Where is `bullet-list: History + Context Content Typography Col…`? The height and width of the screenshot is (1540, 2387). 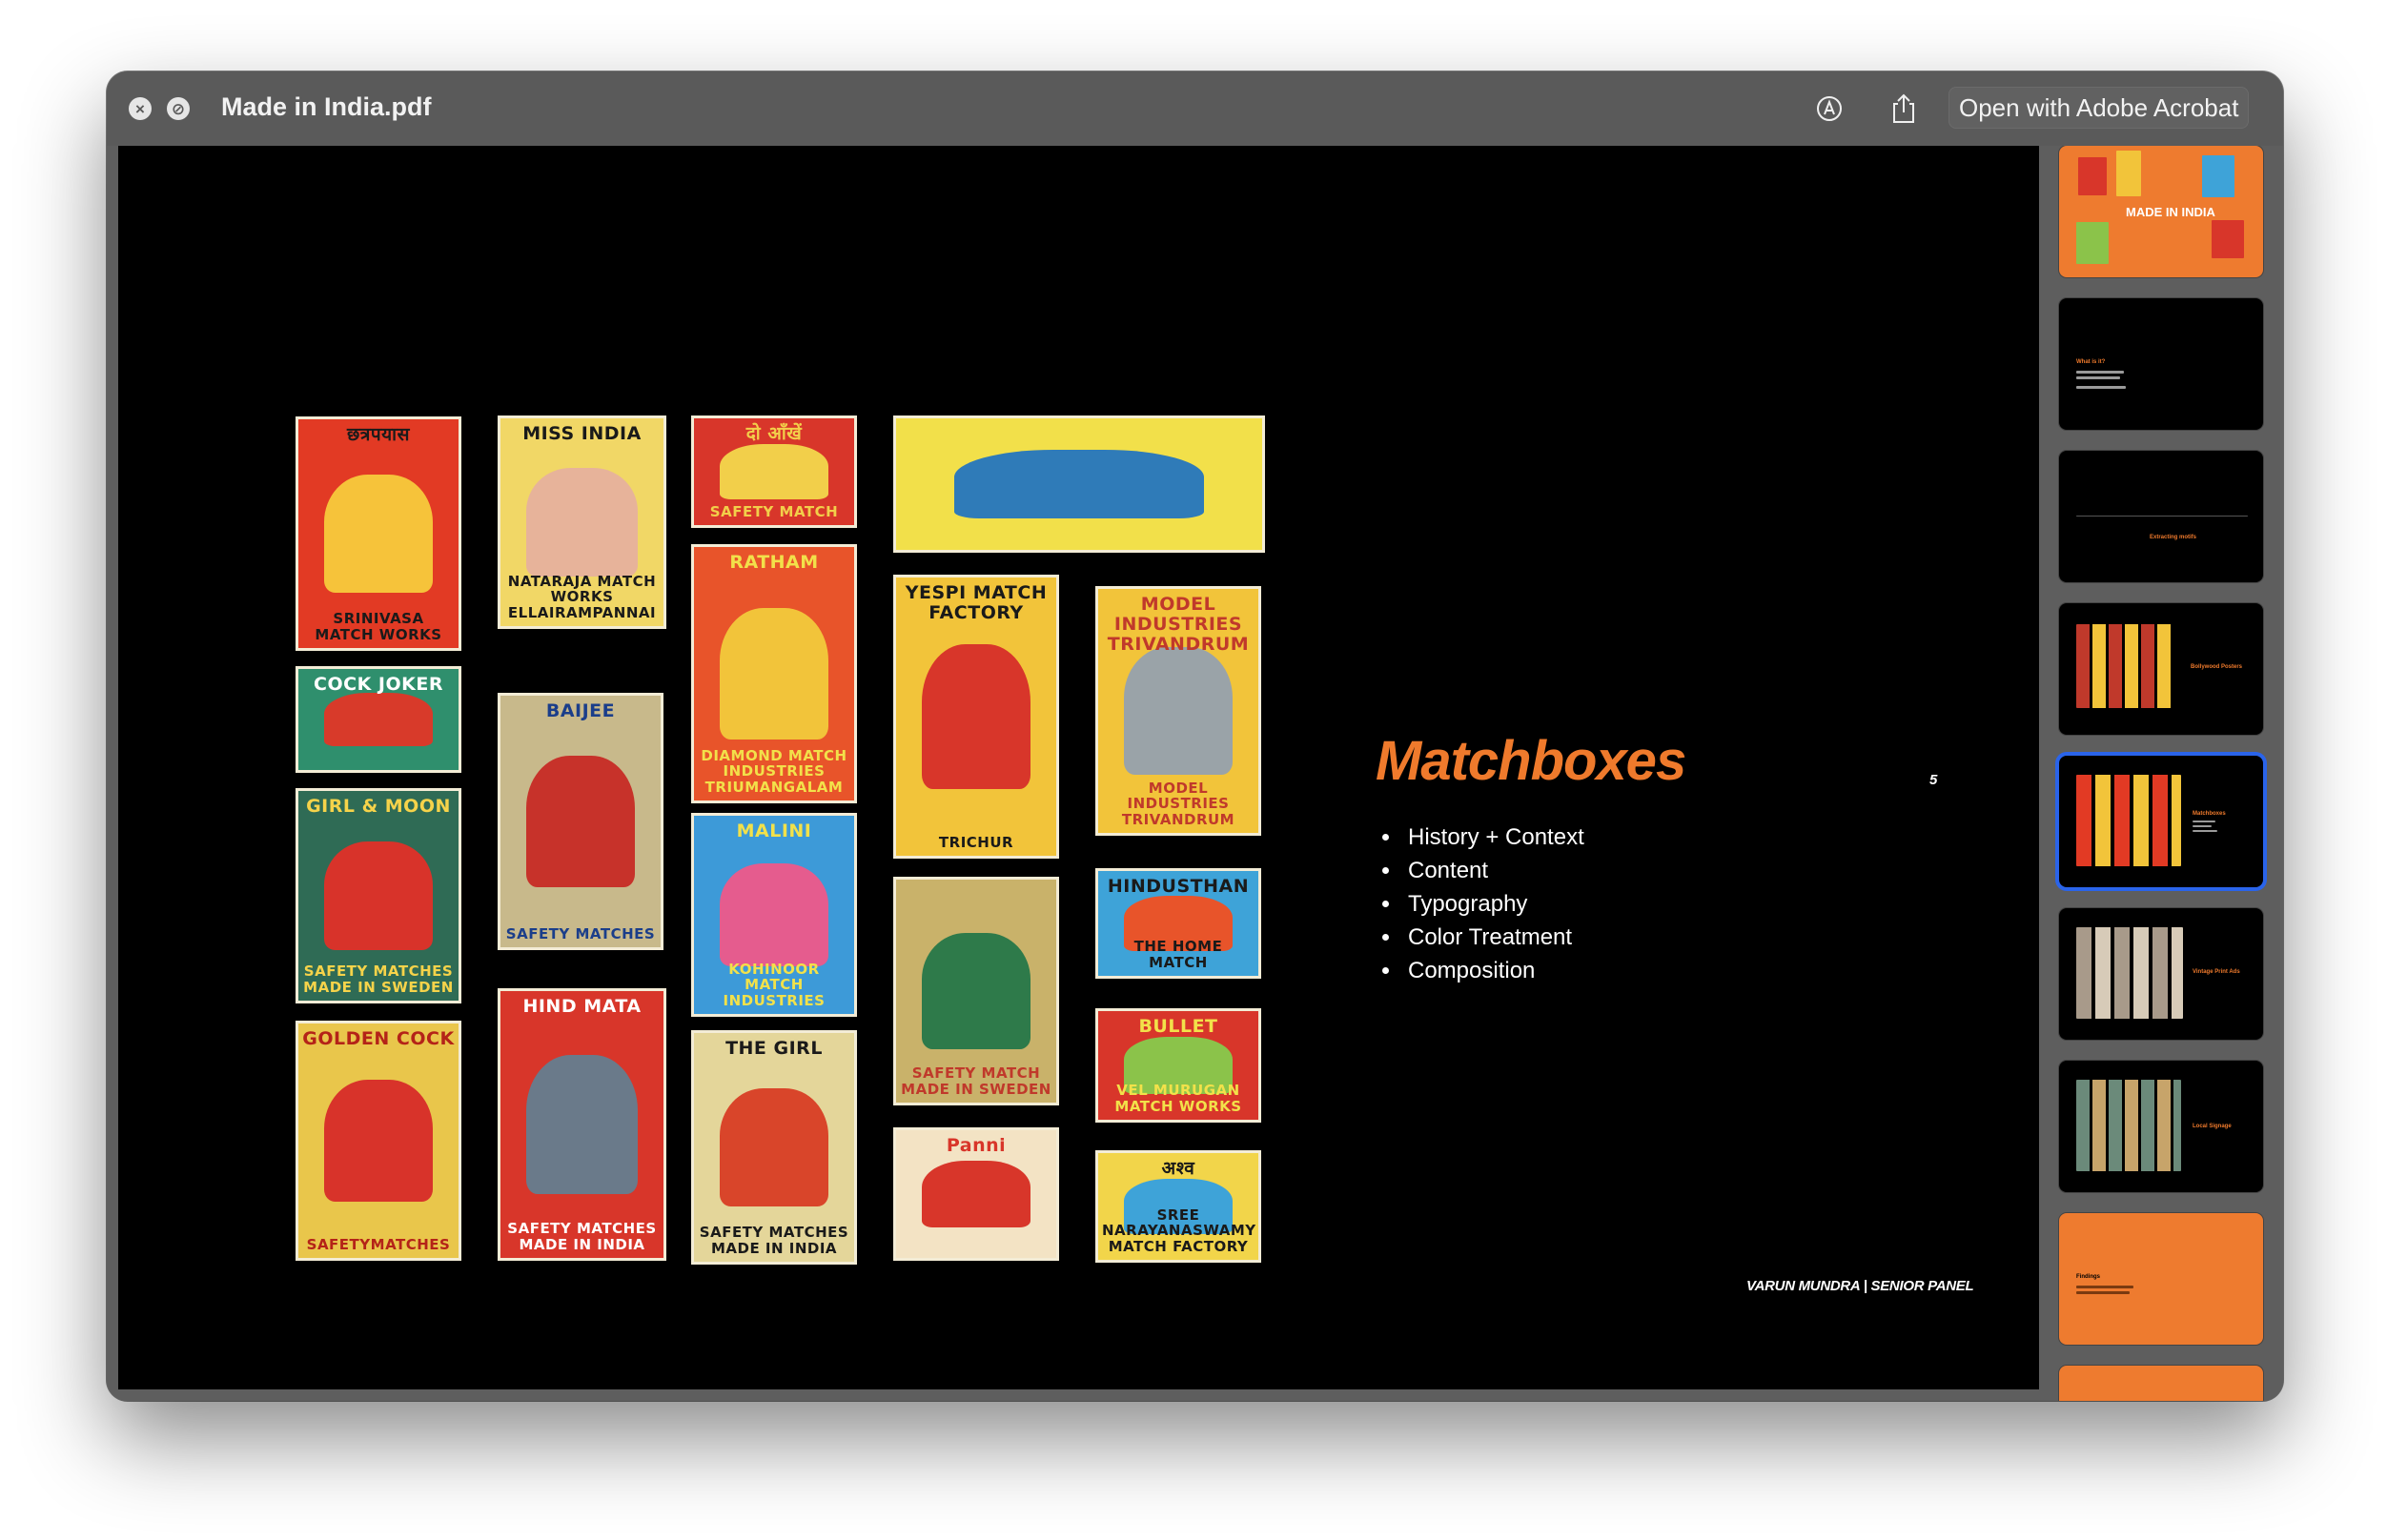
bullet-list: History + Context Content Typography Col… is located at coordinates (1481, 904).